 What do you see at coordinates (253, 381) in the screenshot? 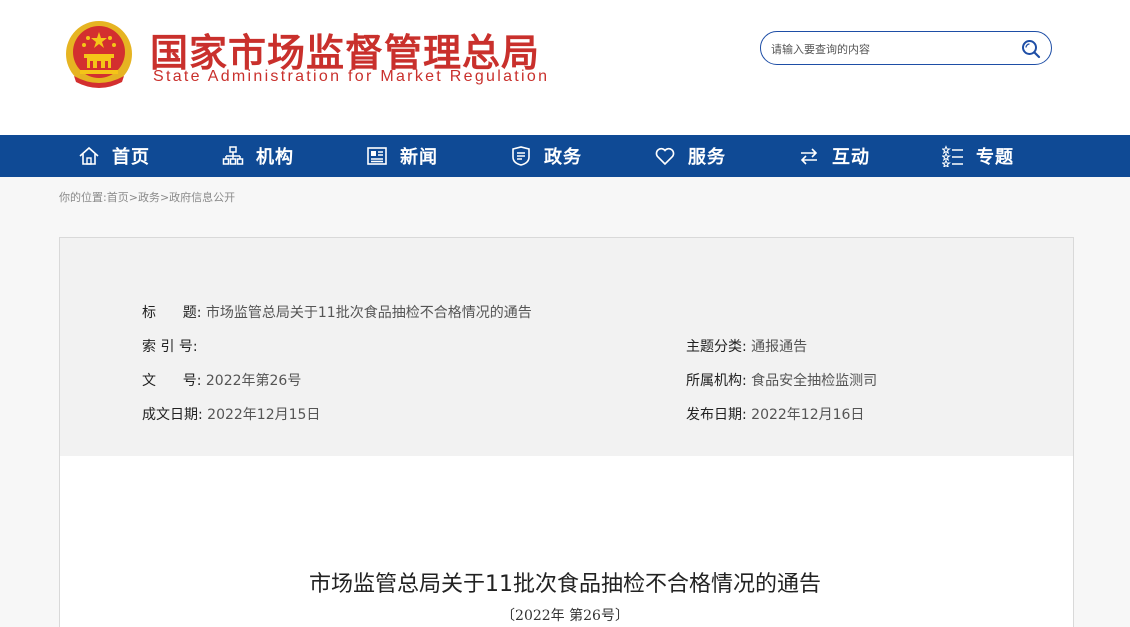
I see `info-docno-value: 2022年第26号` at bounding box center [253, 381].